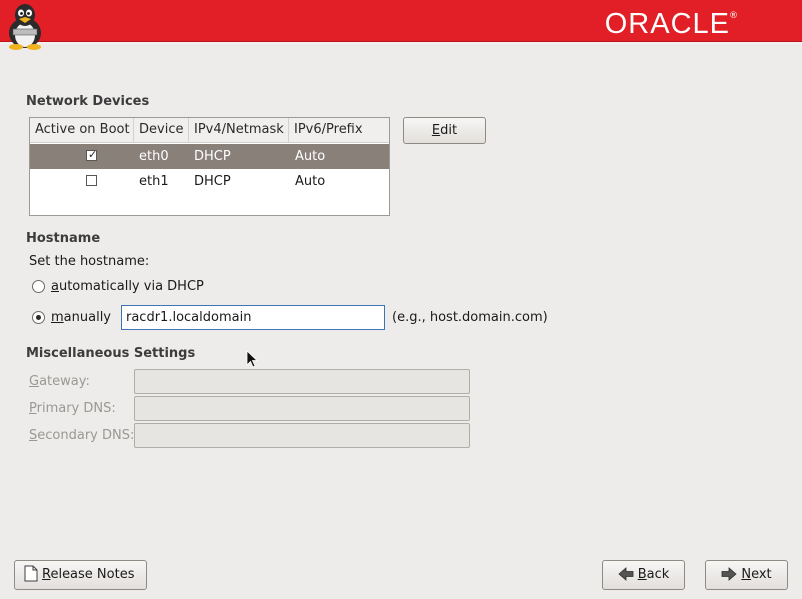 The image size is (802, 599). Describe the element at coordinates (91, 180) in the screenshot. I see `active-on-boot-checkbox` at that location.